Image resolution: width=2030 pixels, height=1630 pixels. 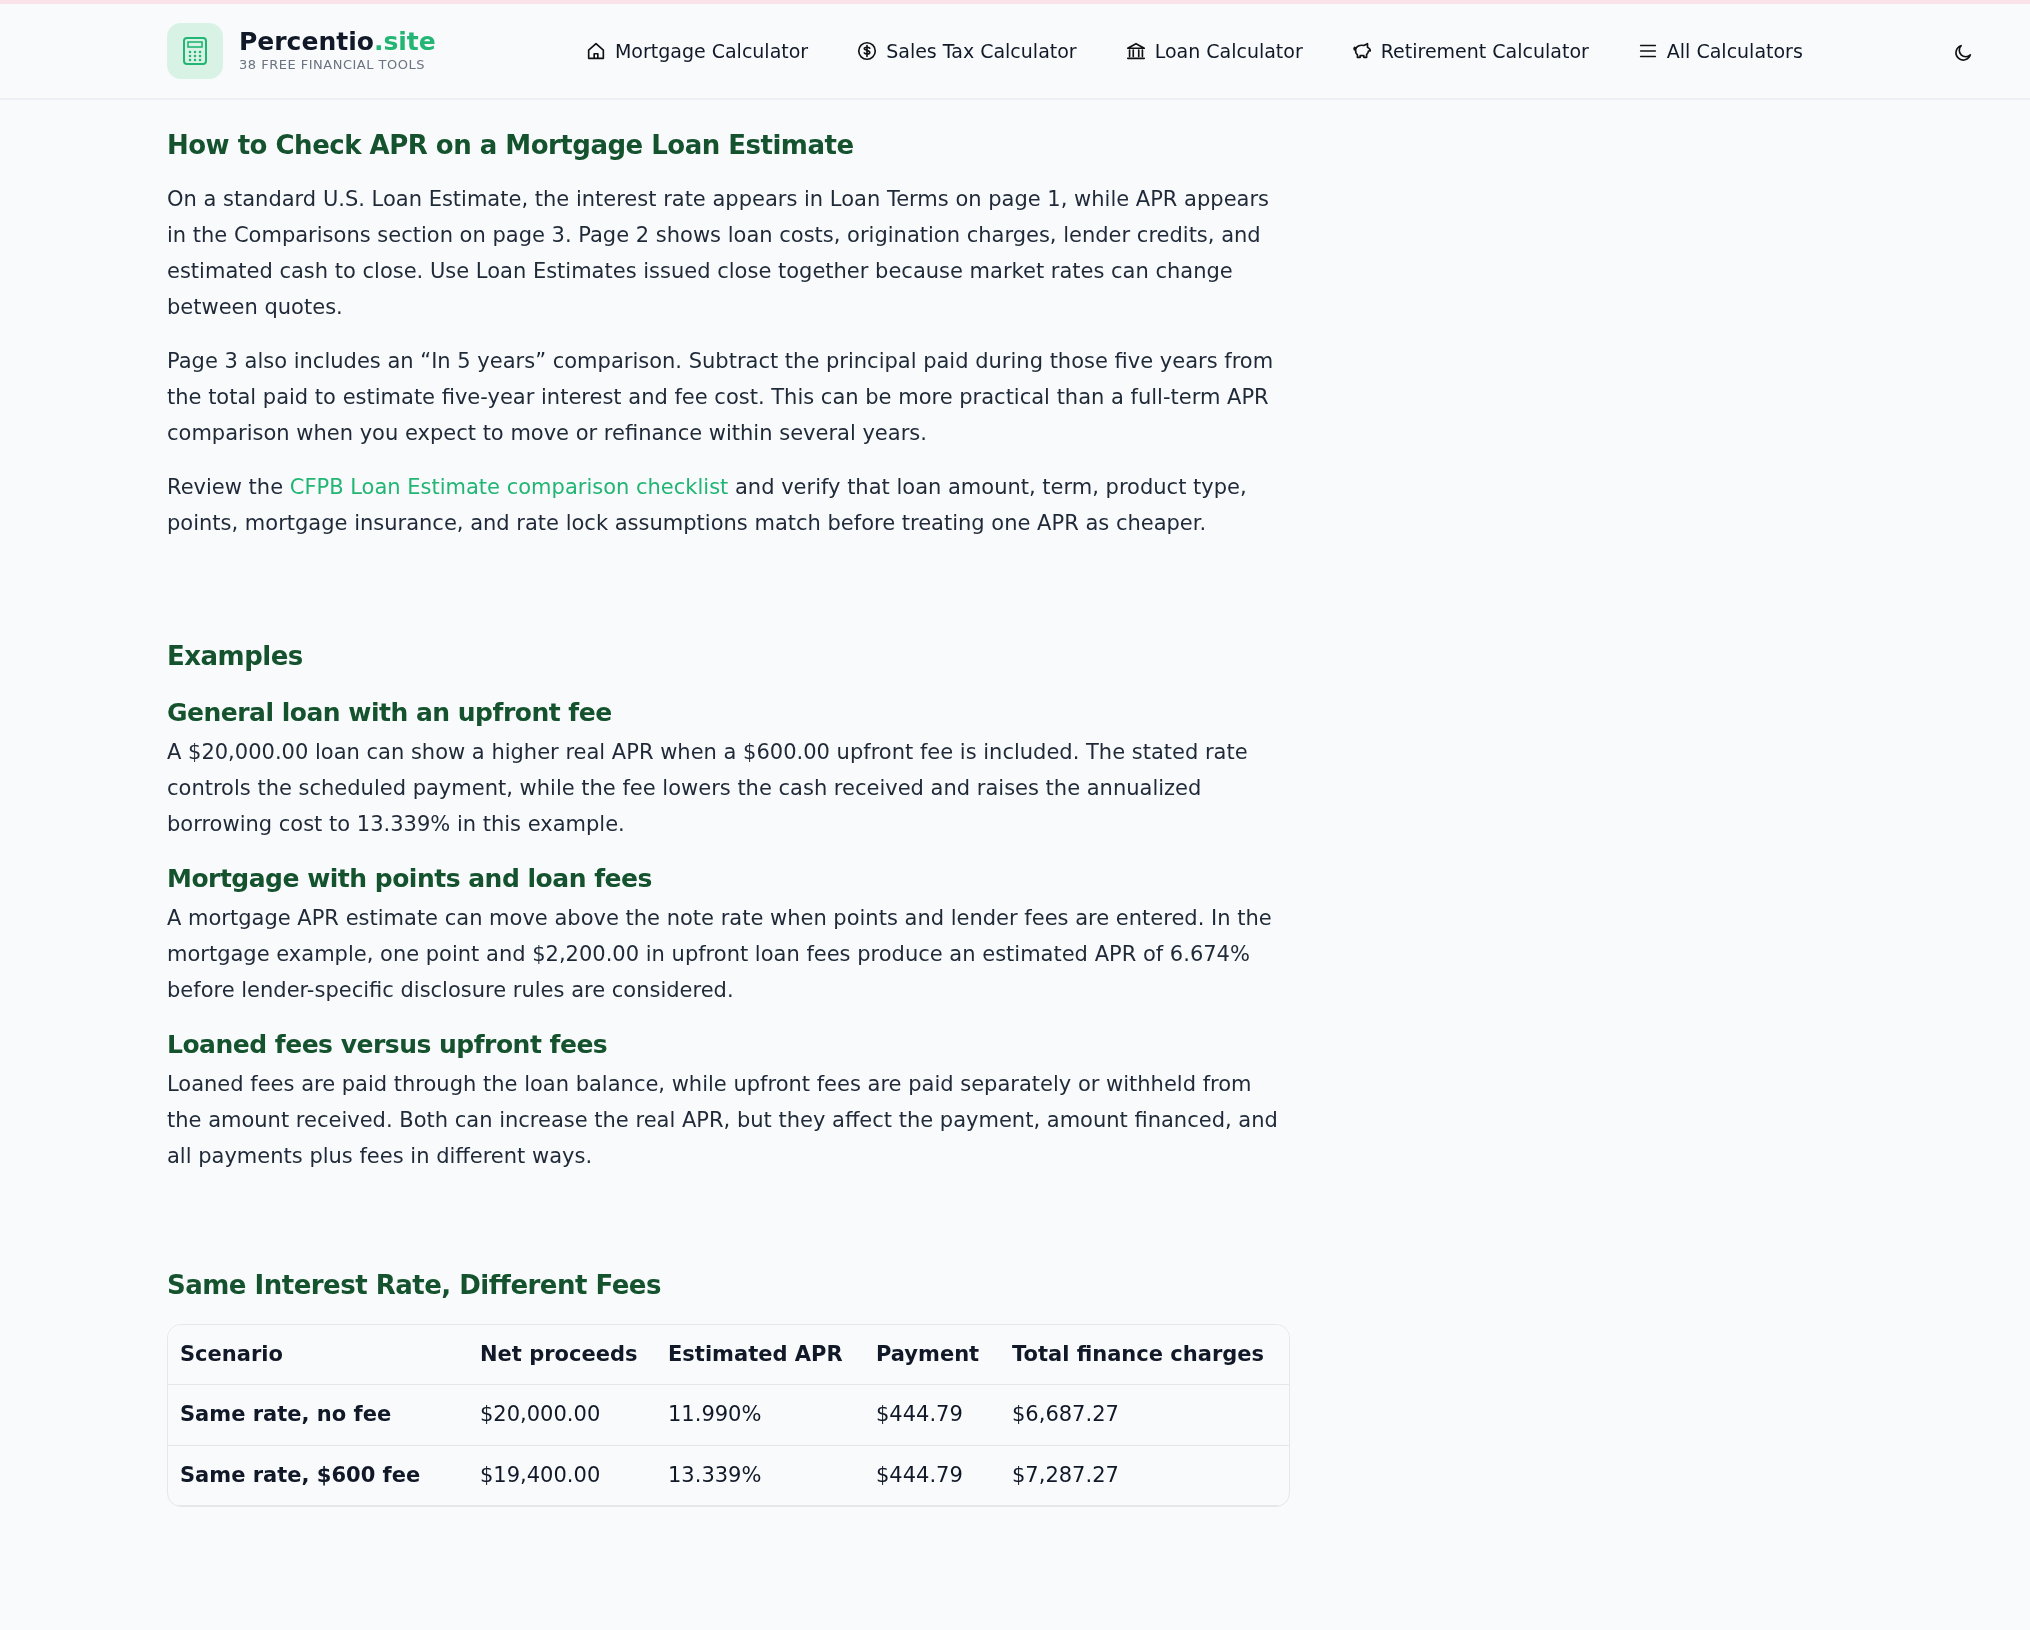 I want to click on table-cell: $7,287.27, so click(x=1144, y=1476).